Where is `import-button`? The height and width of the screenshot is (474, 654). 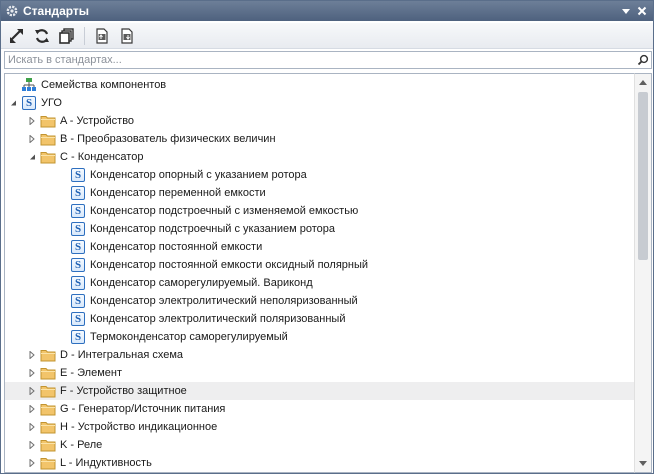
import-button is located at coordinates (102, 36).